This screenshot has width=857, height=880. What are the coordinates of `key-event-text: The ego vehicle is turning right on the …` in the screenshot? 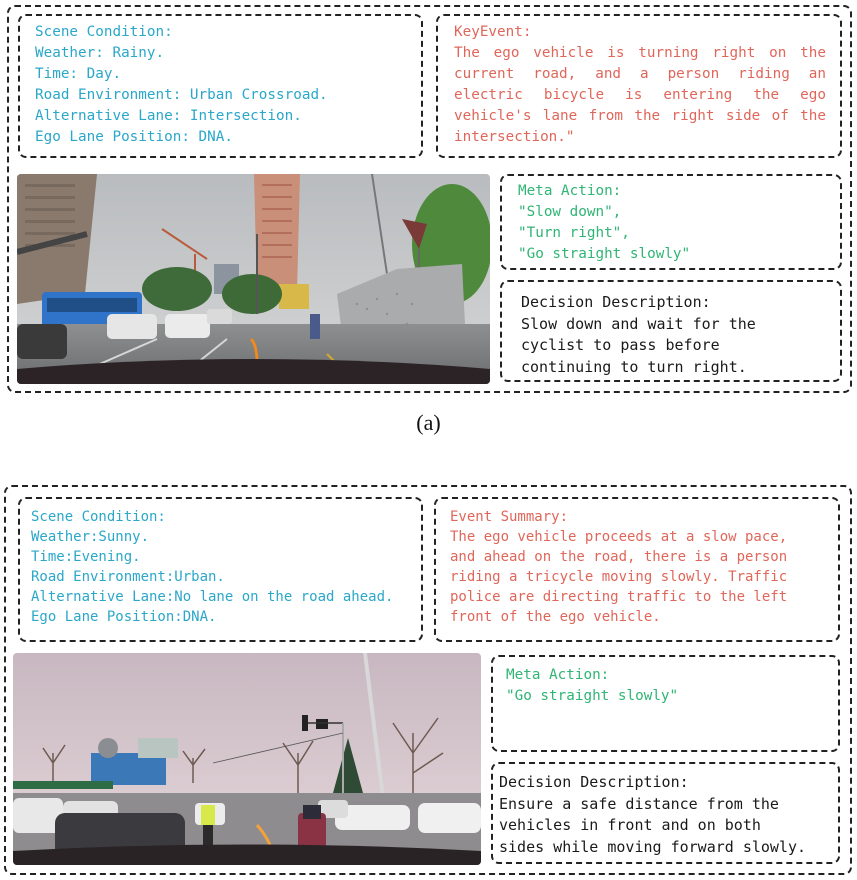 It's located at (640, 95).